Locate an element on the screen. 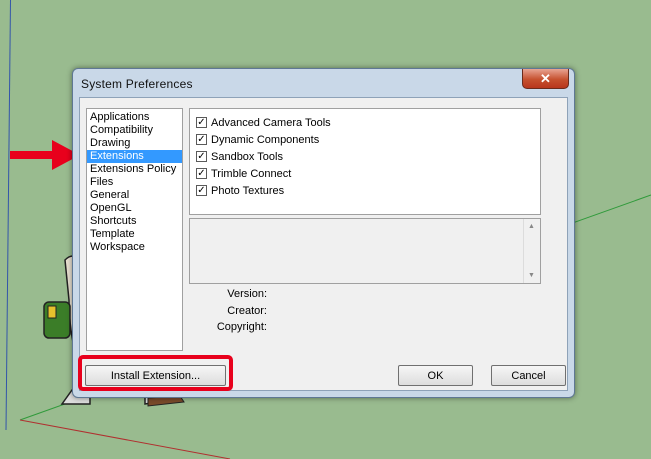 The width and height of the screenshot is (651, 459). category-general: General is located at coordinates (134, 195).